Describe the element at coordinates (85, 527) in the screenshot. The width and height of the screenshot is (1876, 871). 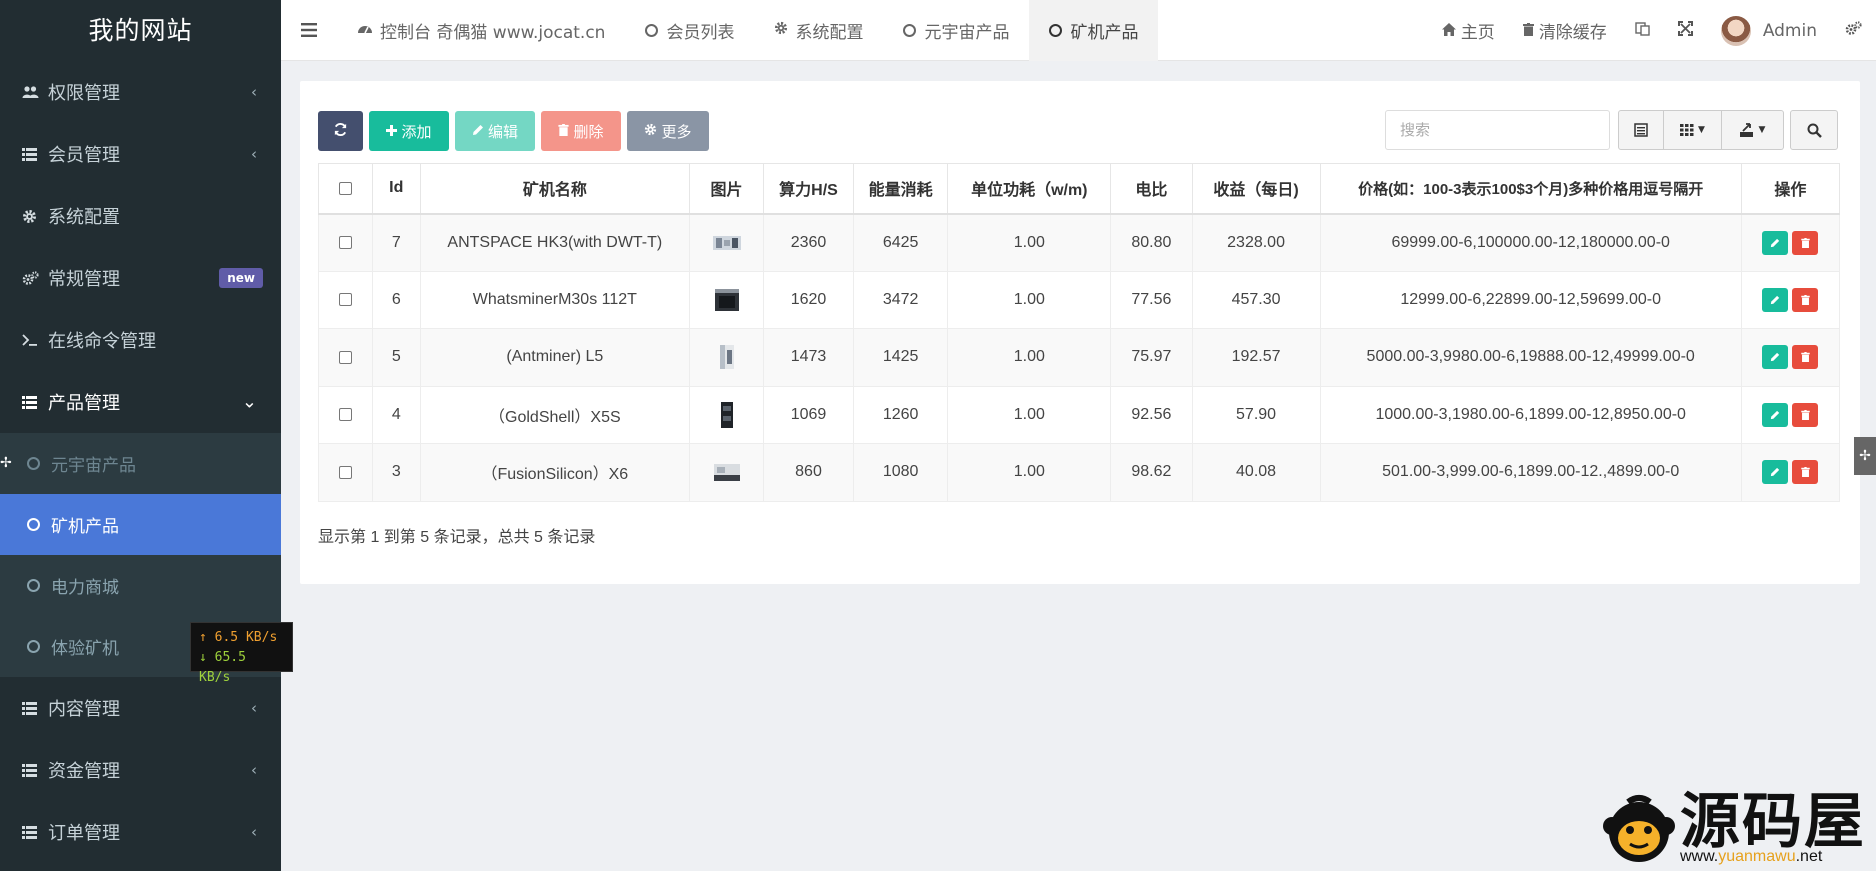
I see `sidebar-subitem-label: 矿机产品` at that location.